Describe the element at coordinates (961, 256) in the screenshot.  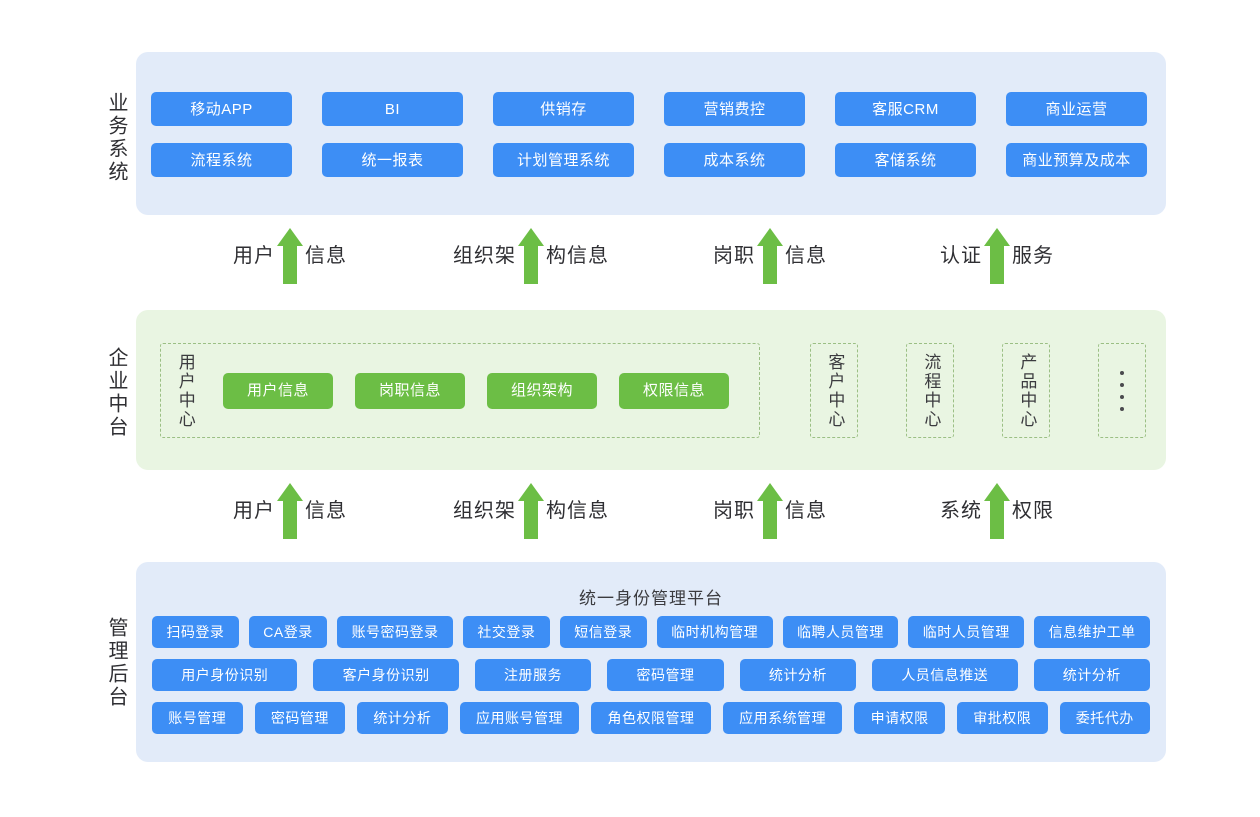
I see `arrow-label-left: 认证` at that location.